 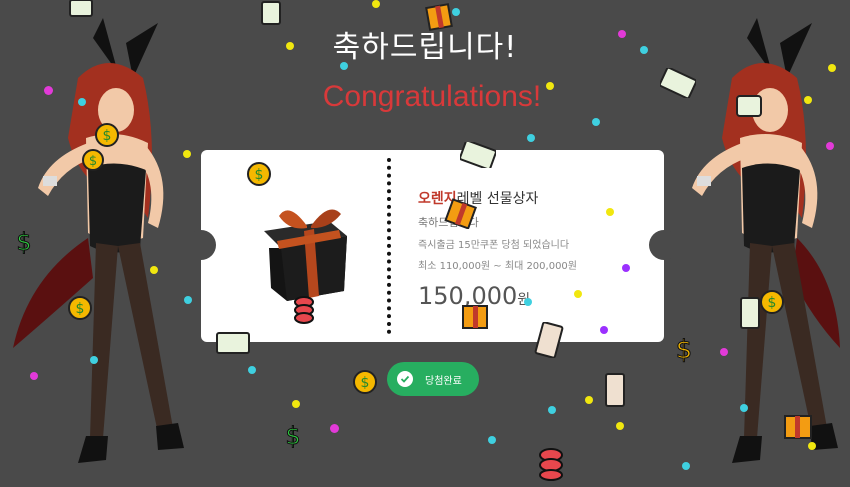 I want to click on claim-complete-button: 당첨완료, so click(x=433, y=379).